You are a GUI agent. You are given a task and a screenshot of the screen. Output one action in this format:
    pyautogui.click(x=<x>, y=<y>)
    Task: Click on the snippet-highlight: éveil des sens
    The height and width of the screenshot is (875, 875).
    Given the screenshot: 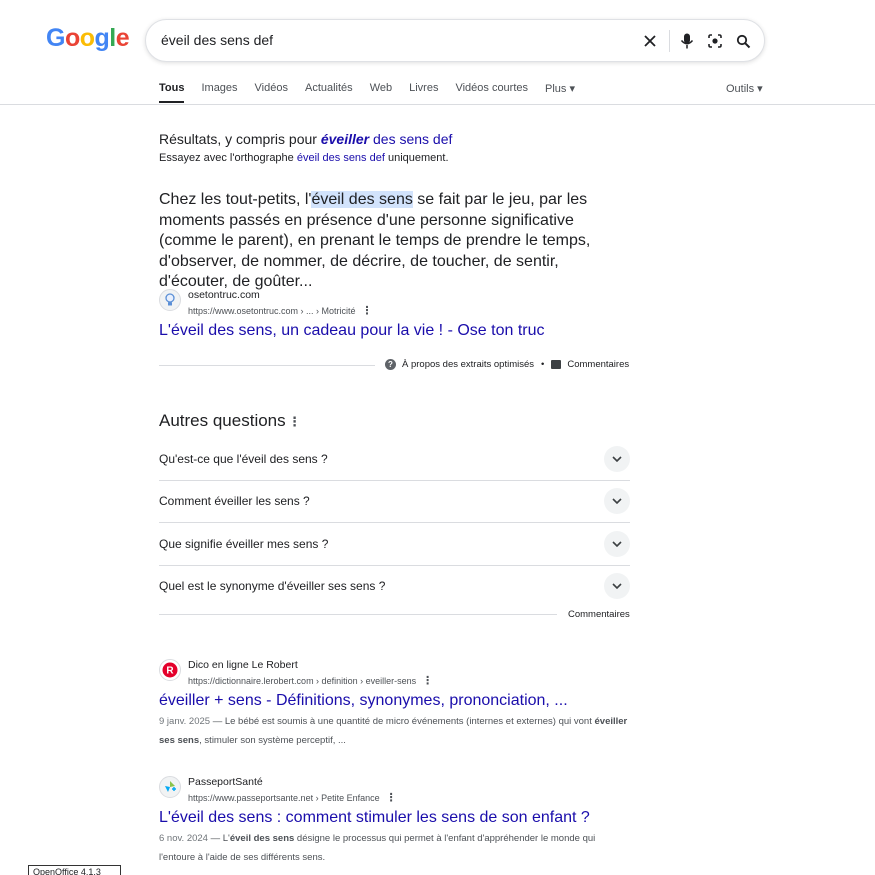 What is the action you would take?
    pyautogui.click(x=362, y=199)
    